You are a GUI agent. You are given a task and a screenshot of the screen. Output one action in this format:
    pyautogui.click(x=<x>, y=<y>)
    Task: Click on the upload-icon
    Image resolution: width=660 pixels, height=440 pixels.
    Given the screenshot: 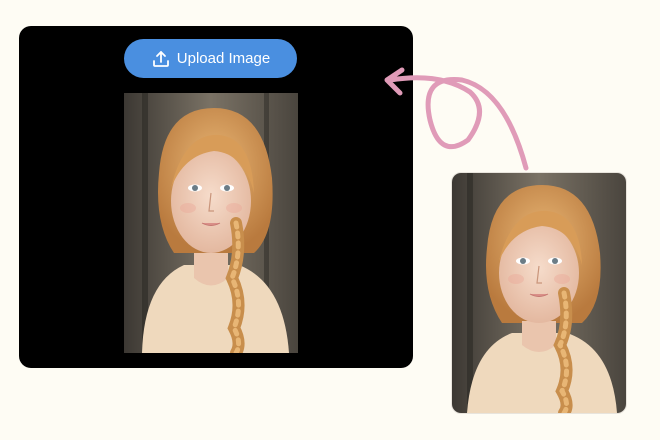 What is the action you would take?
    pyautogui.click(x=161, y=59)
    